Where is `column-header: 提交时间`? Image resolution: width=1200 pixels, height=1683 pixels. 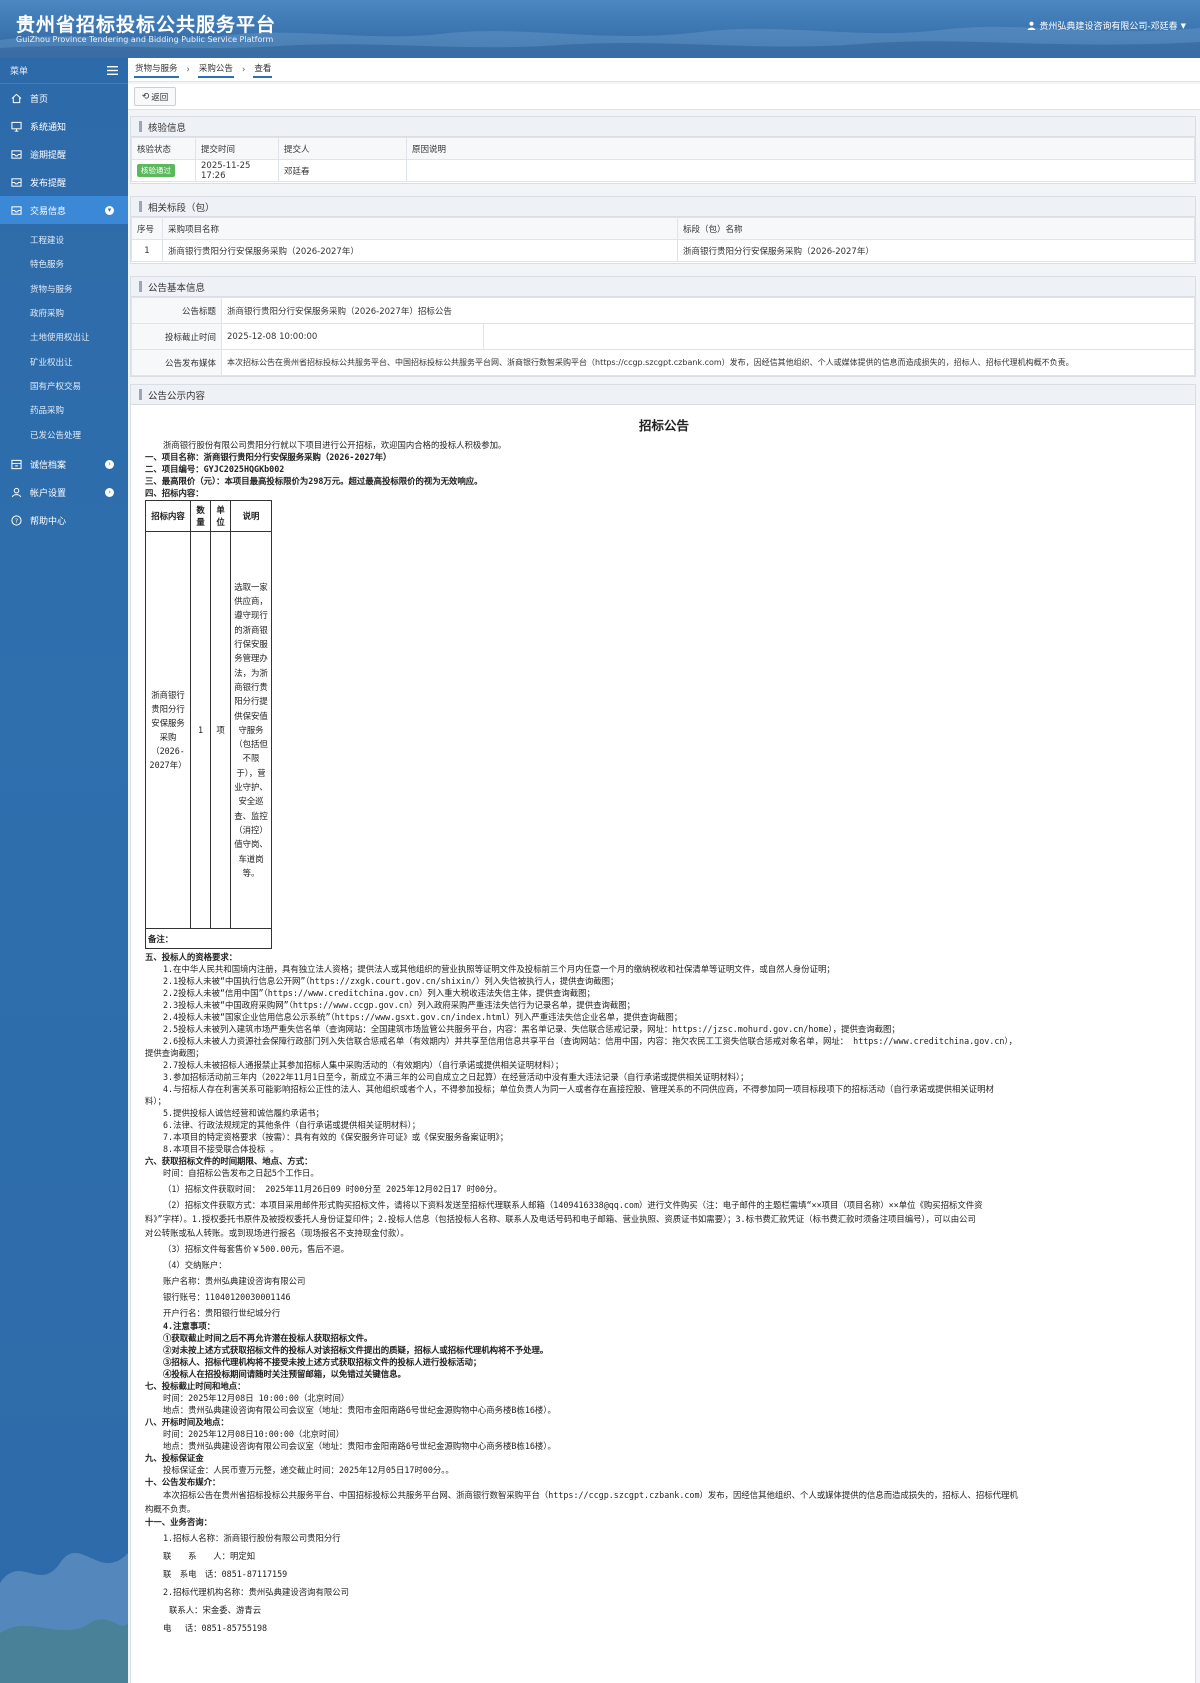
column-header: 提交时间 is located at coordinates (237, 148).